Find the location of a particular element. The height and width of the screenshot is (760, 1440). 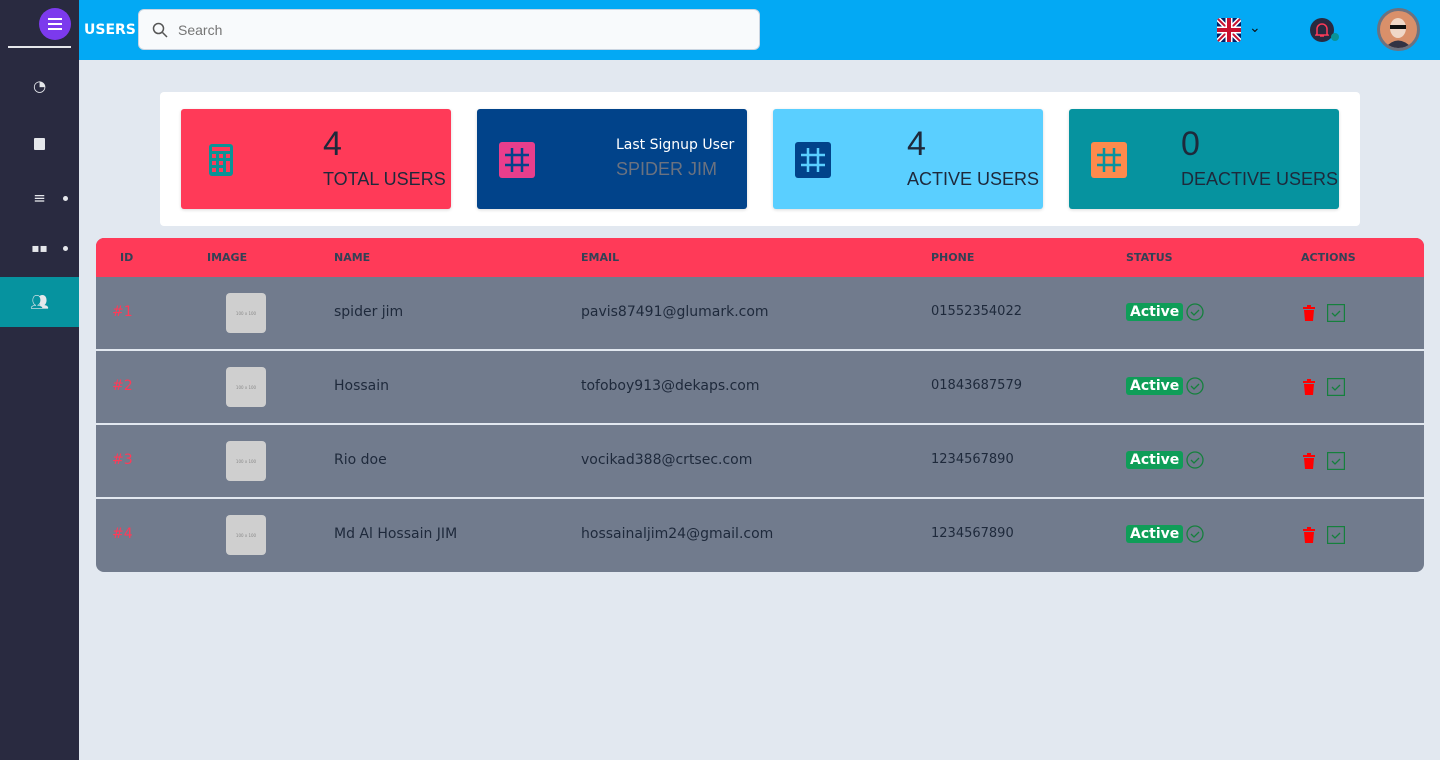

stat-card-deactive-users: 0 DEACTIVE USERS is located at coordinates (1204, 159).